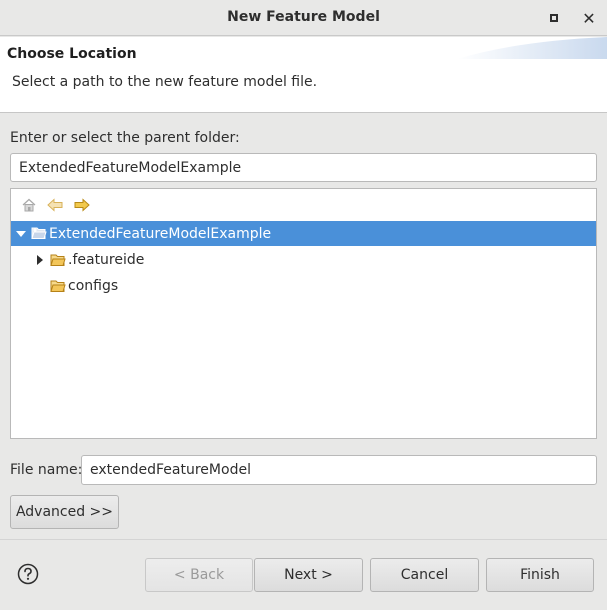 This screenshot has height=610, width=607. I want to click on file-name-label: File name:, so click(46, 470).